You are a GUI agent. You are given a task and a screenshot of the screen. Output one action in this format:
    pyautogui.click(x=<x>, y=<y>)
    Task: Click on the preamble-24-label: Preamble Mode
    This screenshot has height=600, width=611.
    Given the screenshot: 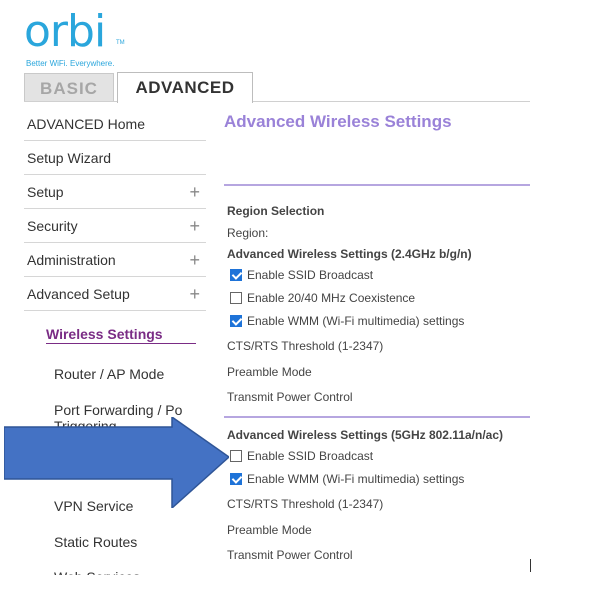 What is the action you would take?
    pyautogui.click(x=269, y=372)
    